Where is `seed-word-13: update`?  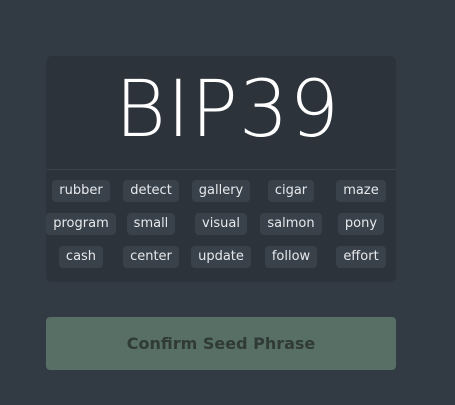
seed-word-13: update is located at coordinates (221, 257).